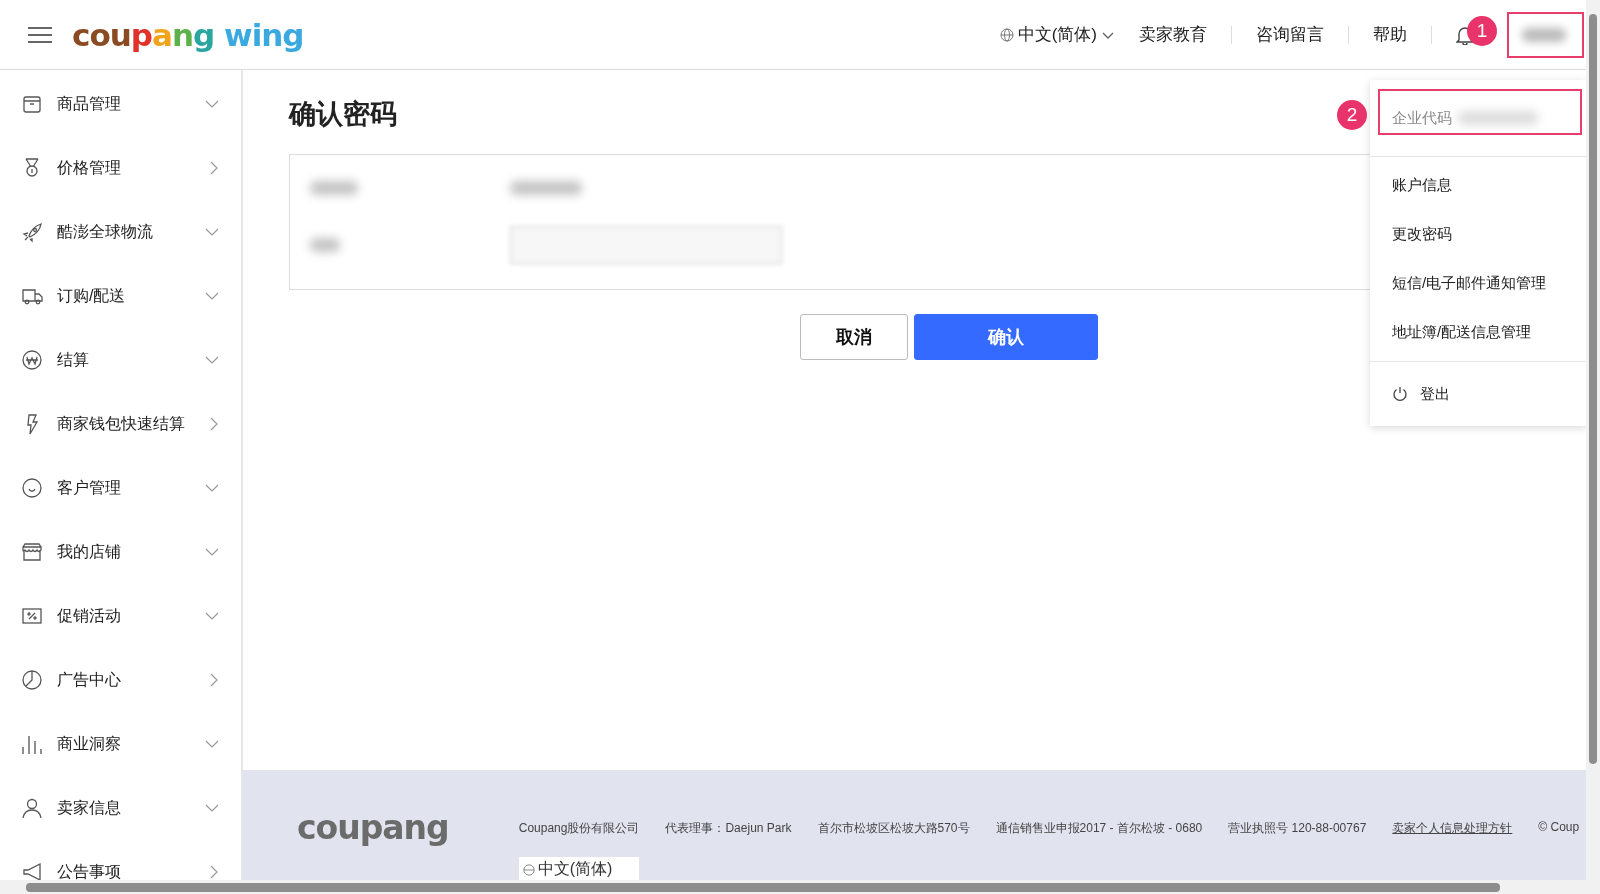 The image size is (1600, 894). I want to click on sidebar-item: 公告事项, so click(120, 860).